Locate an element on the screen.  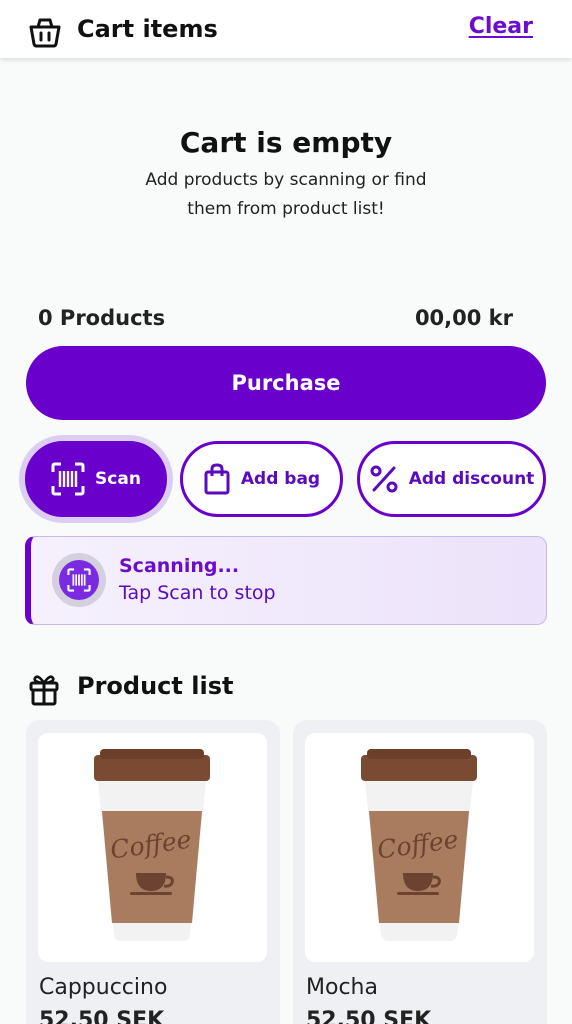
empty-cart-subtitle-line: them from product list! is located at coordinates (286, 209).